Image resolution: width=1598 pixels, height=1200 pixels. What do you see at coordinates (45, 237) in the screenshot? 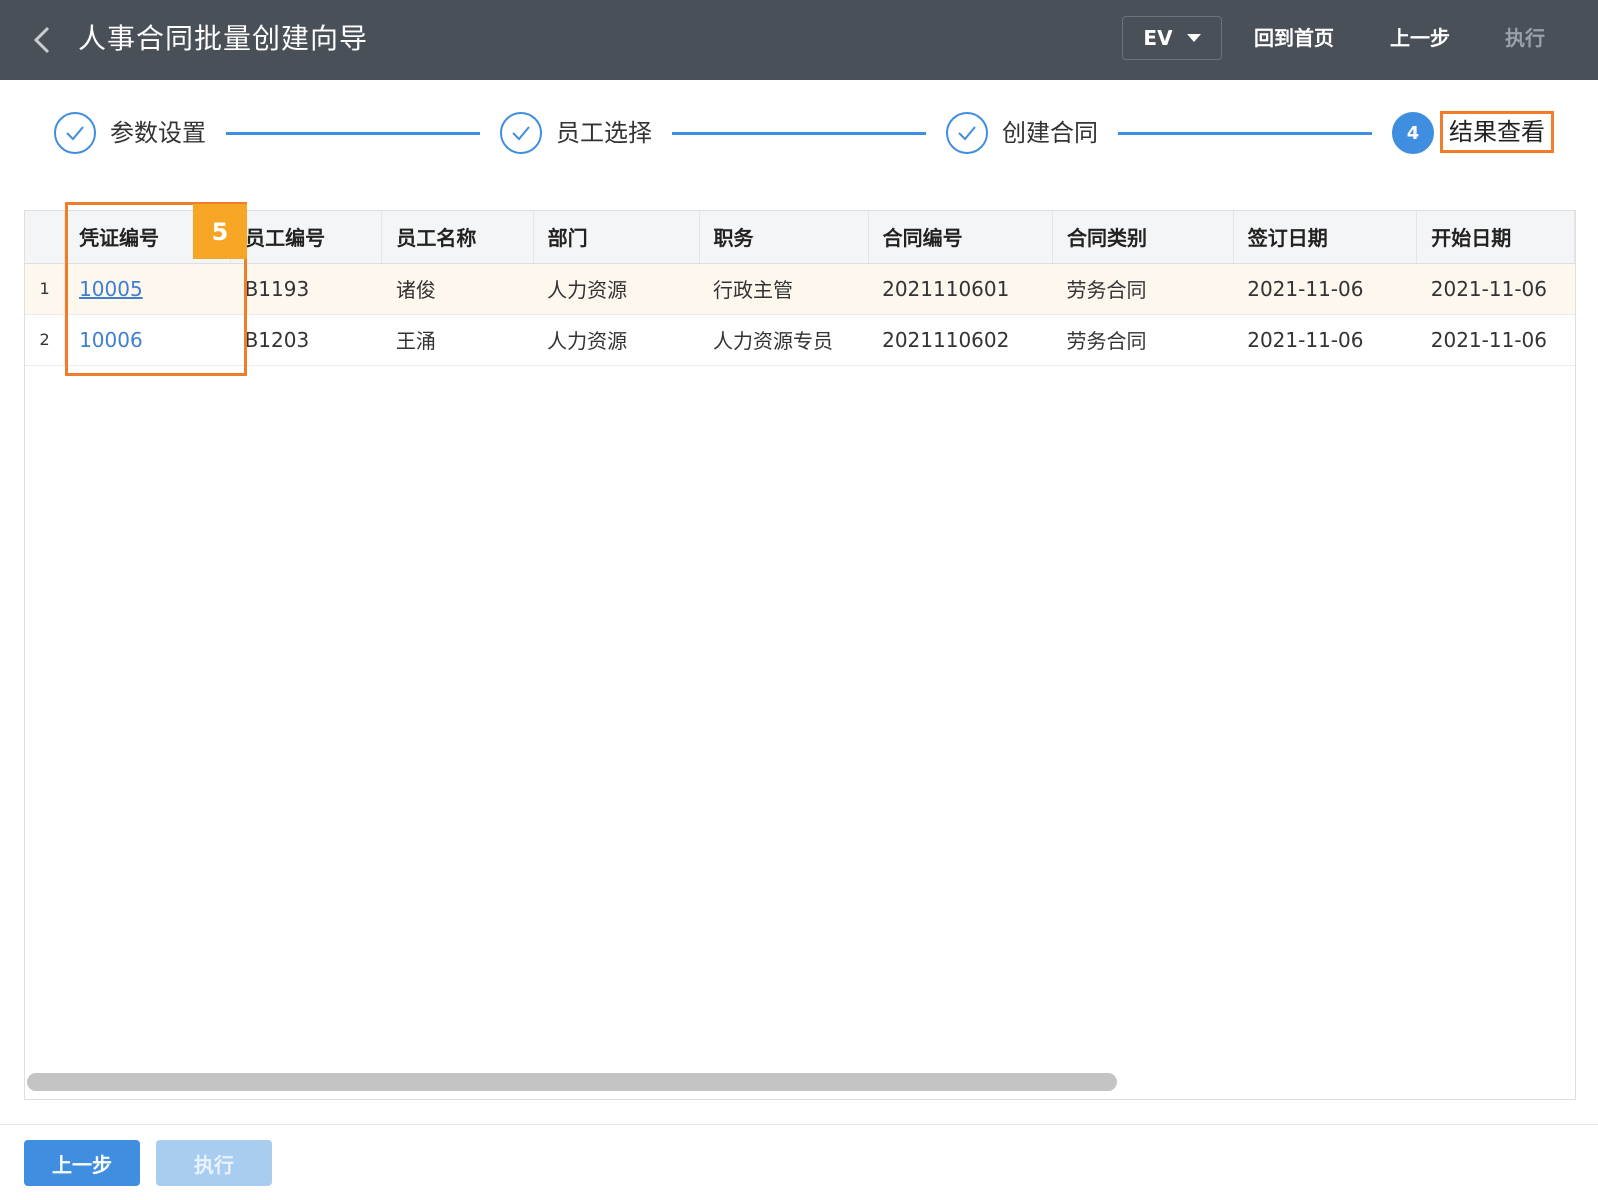
I see `row-number-header` at bounding box center [45, 237].